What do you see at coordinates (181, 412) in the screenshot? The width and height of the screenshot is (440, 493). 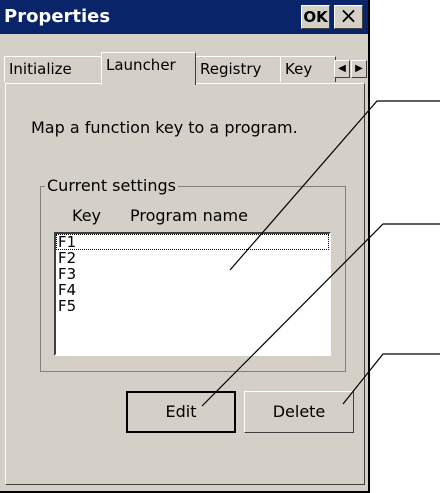 I see `edit-button: Edit` at bounding box center [181, 412].